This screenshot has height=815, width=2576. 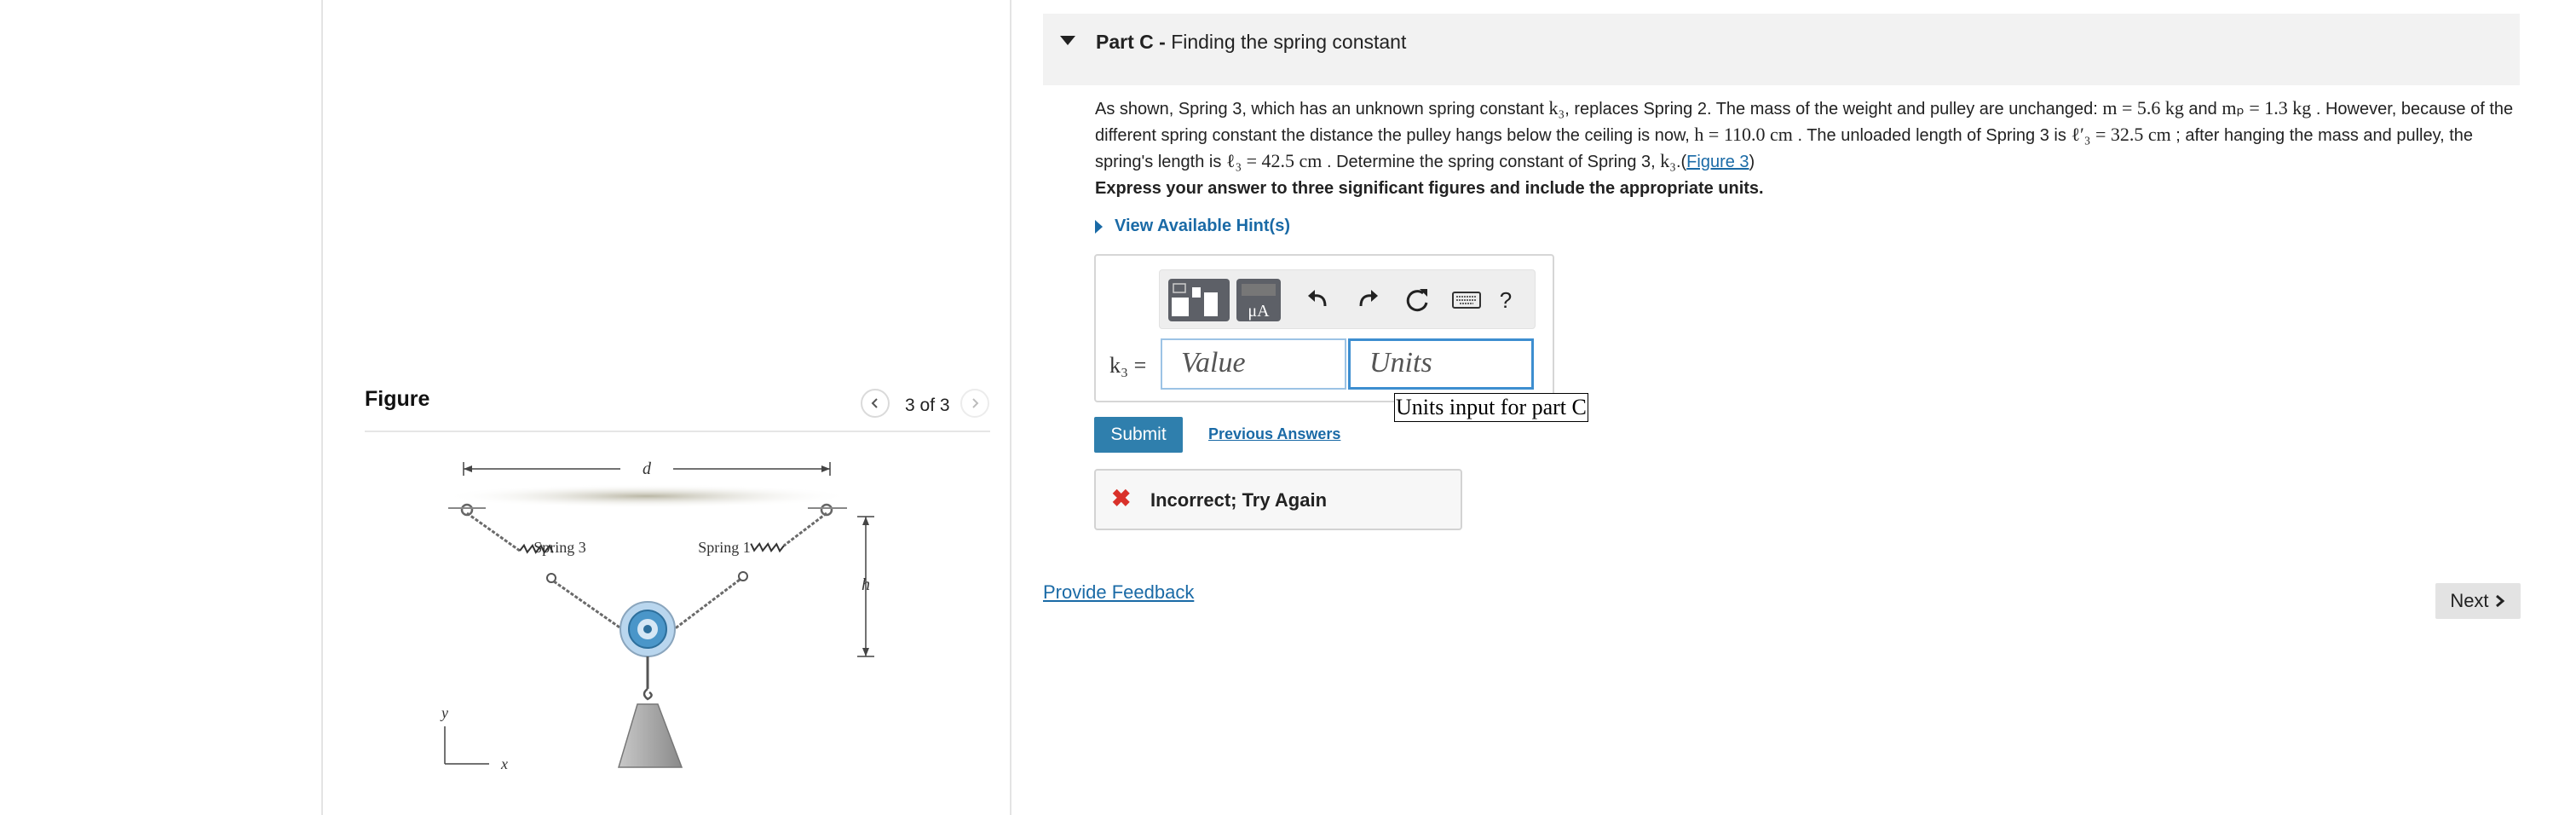 I want to click on label-spring-3: Spring 3, so click(x=559, y=547).